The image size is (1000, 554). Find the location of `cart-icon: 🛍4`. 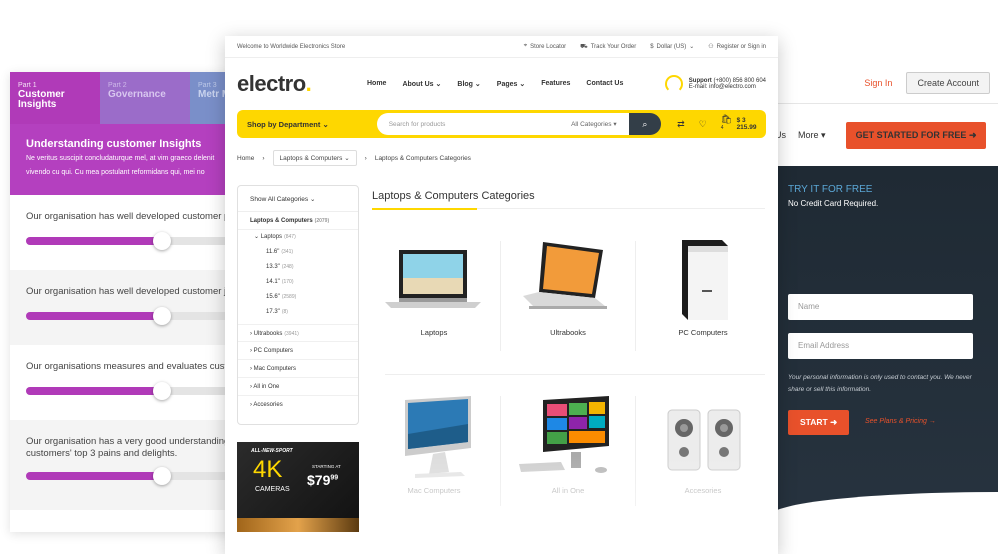

cart-icon: 🛍4 is located at coordinates (727, 124).